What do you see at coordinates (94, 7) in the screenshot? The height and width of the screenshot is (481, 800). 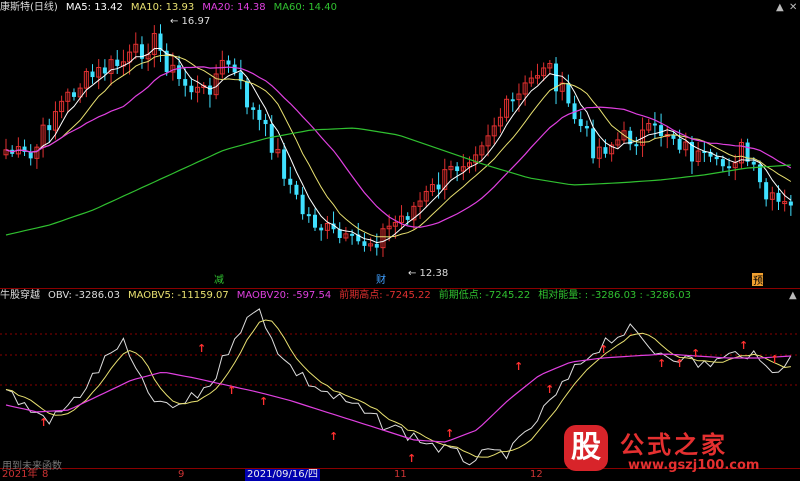 I see `ma5-value: MA5: 13.42` at bounding box center [94, 7].